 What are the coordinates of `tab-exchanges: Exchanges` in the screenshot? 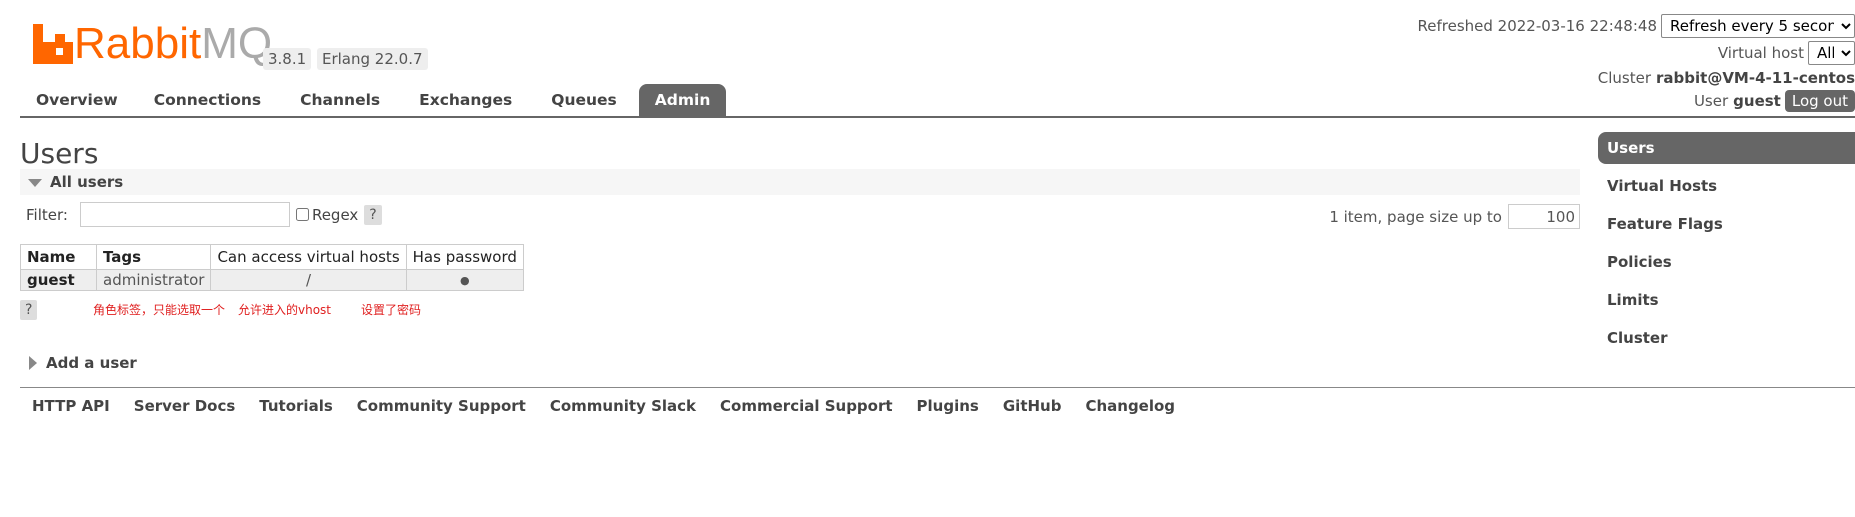 It's located at (465, 100).